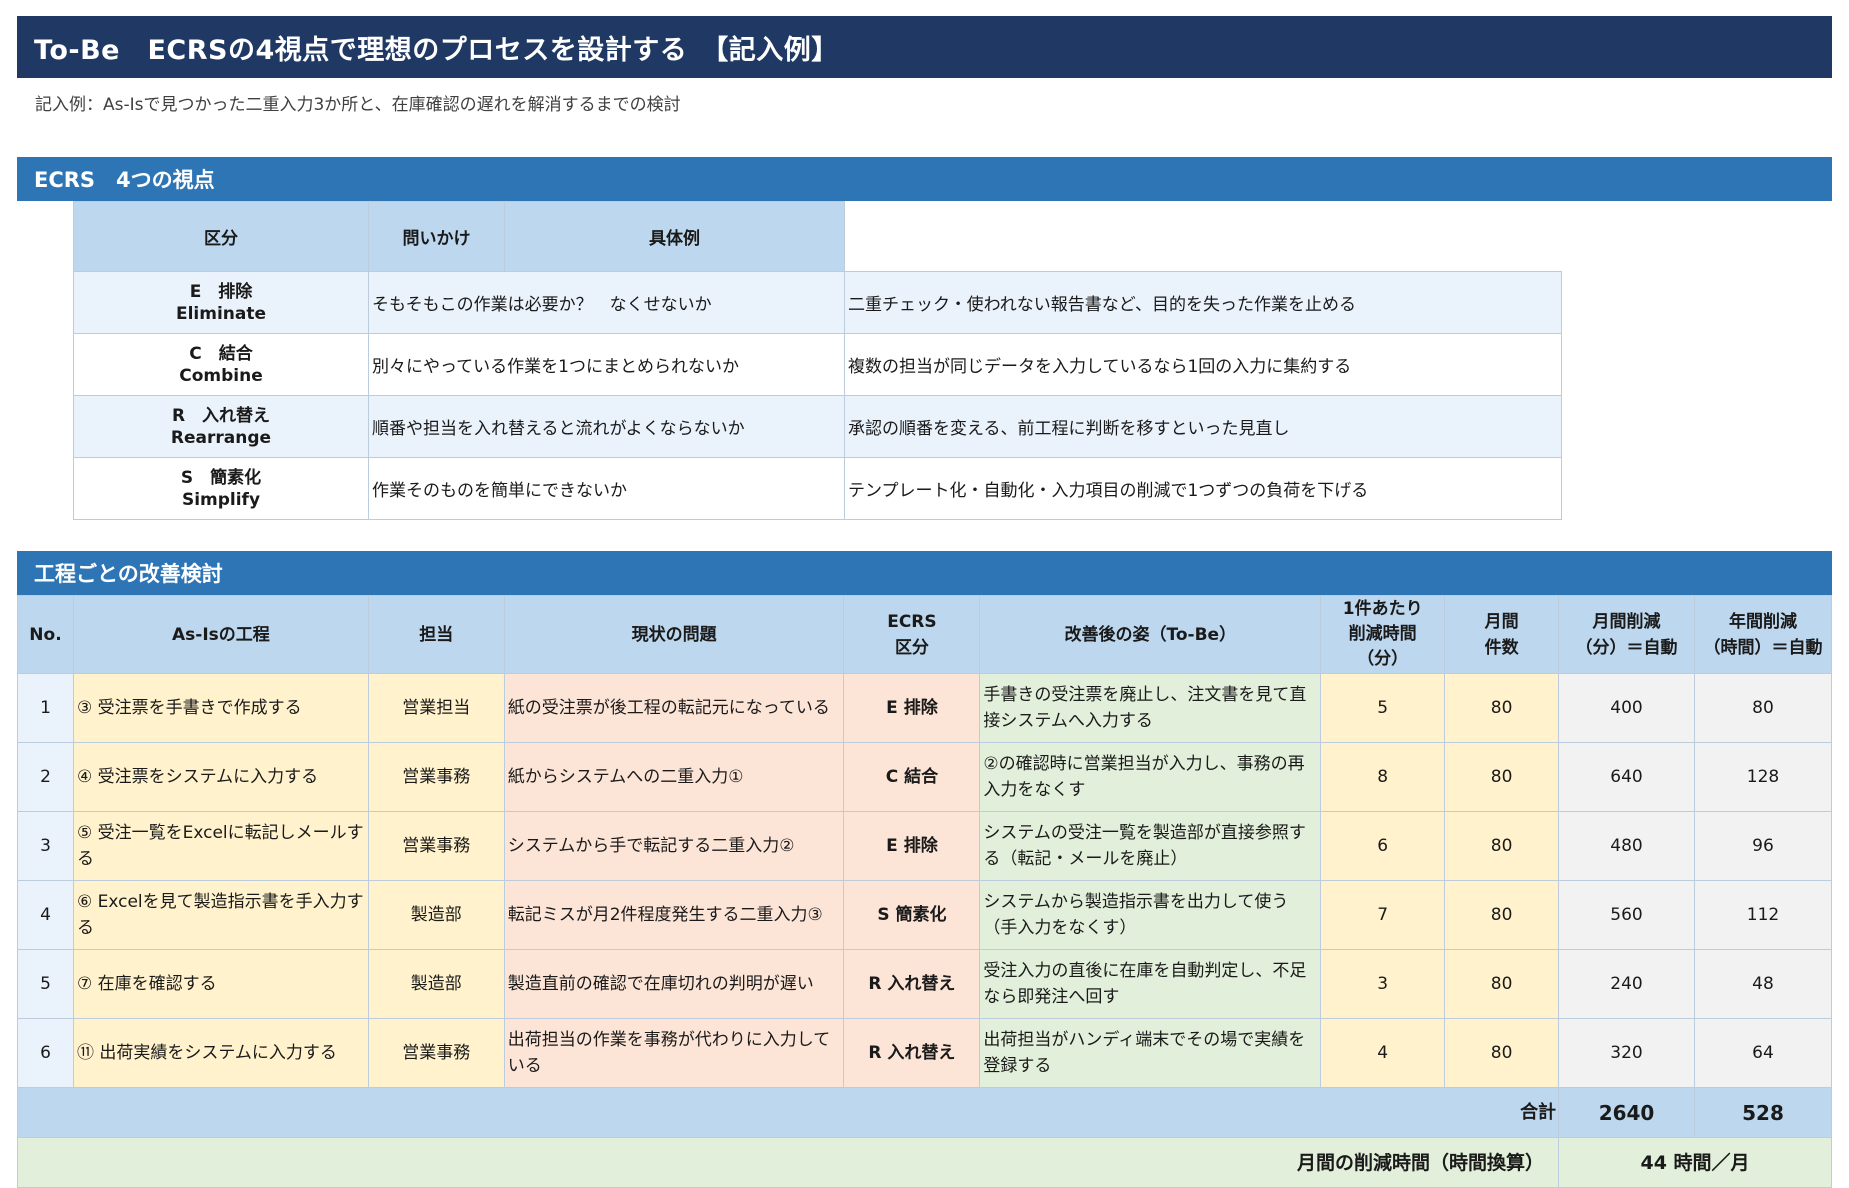 The width and height of the screenshot is (1849, 1188). What do you see at coordinates (45, 777) in the screenshot?
I see `row-no: 2` at bounding box center [45, 777].